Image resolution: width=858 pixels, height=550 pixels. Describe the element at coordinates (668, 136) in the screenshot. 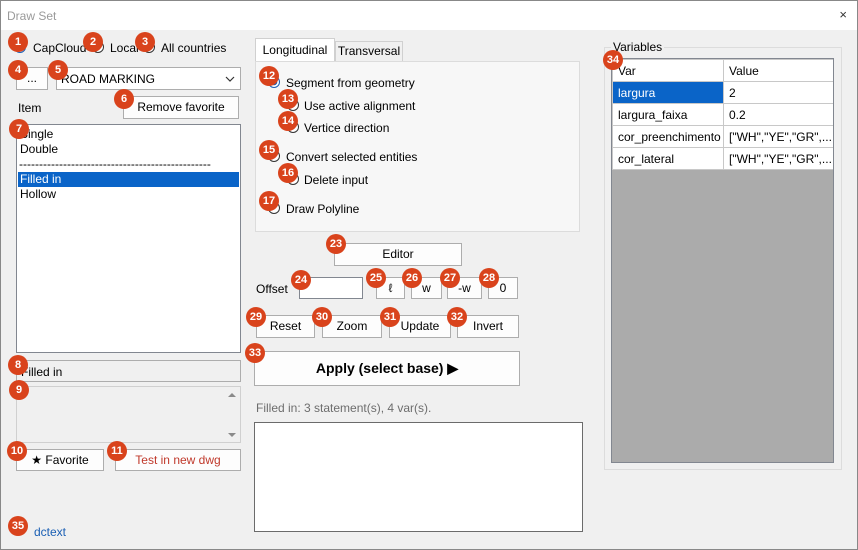

I see `var-name-cell: cor_preenchimento` at that location.